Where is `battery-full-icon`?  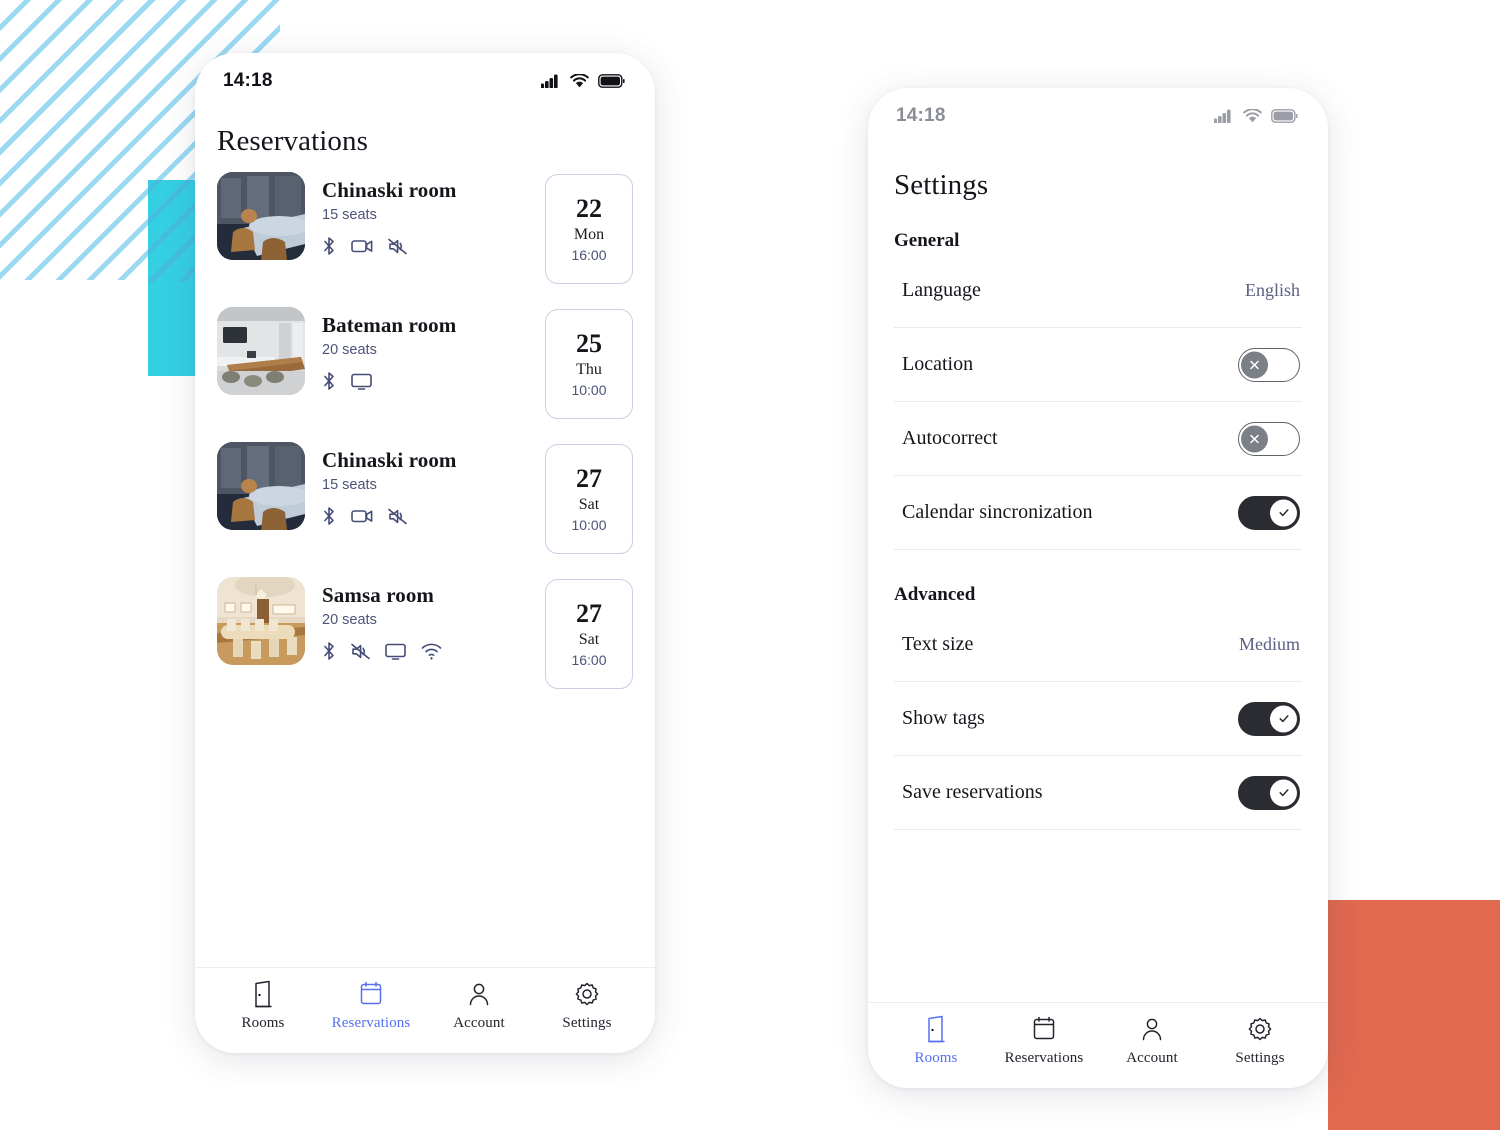
battery-full-icon is located at coordinates (611, 81).